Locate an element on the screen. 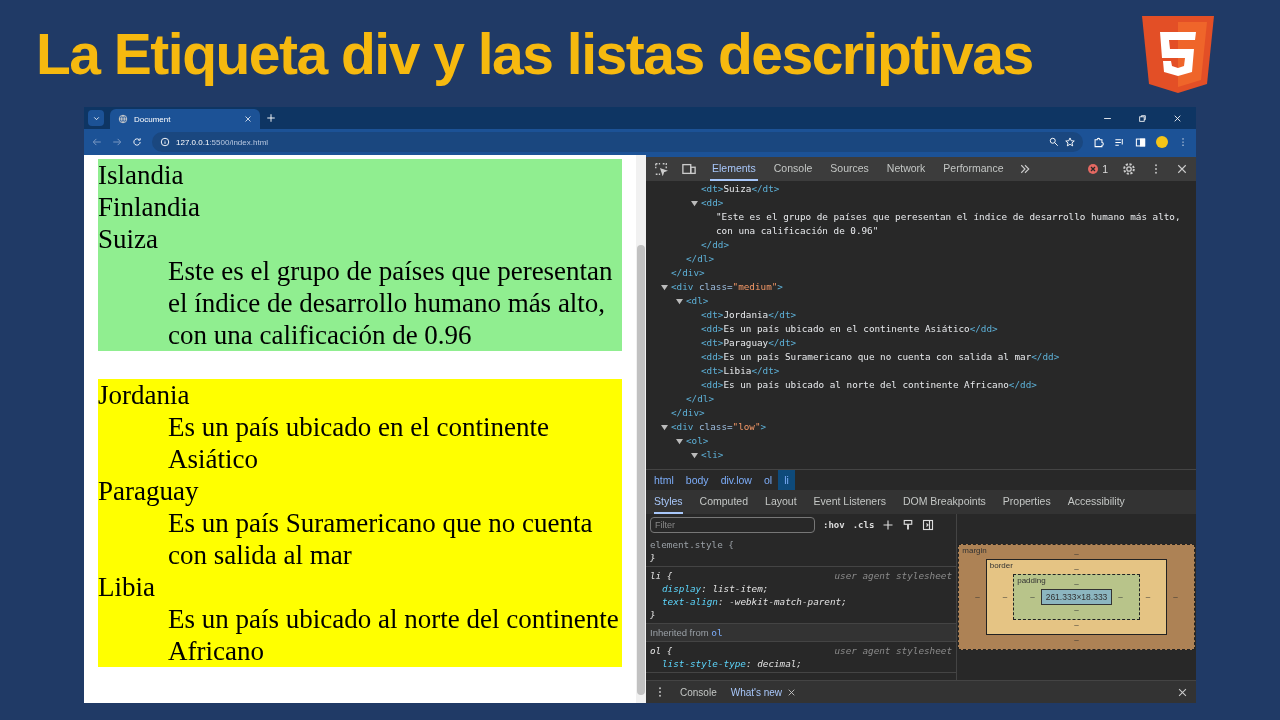 The width and height of the screenshot is (1280, 720). dom-line: <dt>Libia</dt> is located at coordinates (741, 371).